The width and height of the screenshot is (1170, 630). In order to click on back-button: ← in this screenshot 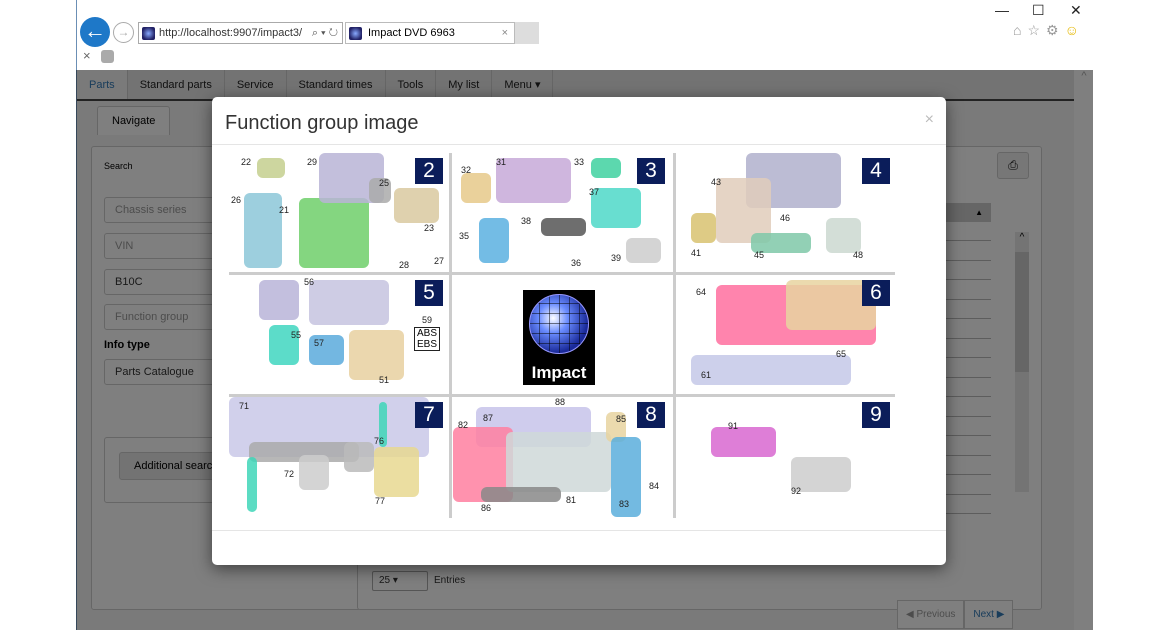, I will do `click(95, 32)`.